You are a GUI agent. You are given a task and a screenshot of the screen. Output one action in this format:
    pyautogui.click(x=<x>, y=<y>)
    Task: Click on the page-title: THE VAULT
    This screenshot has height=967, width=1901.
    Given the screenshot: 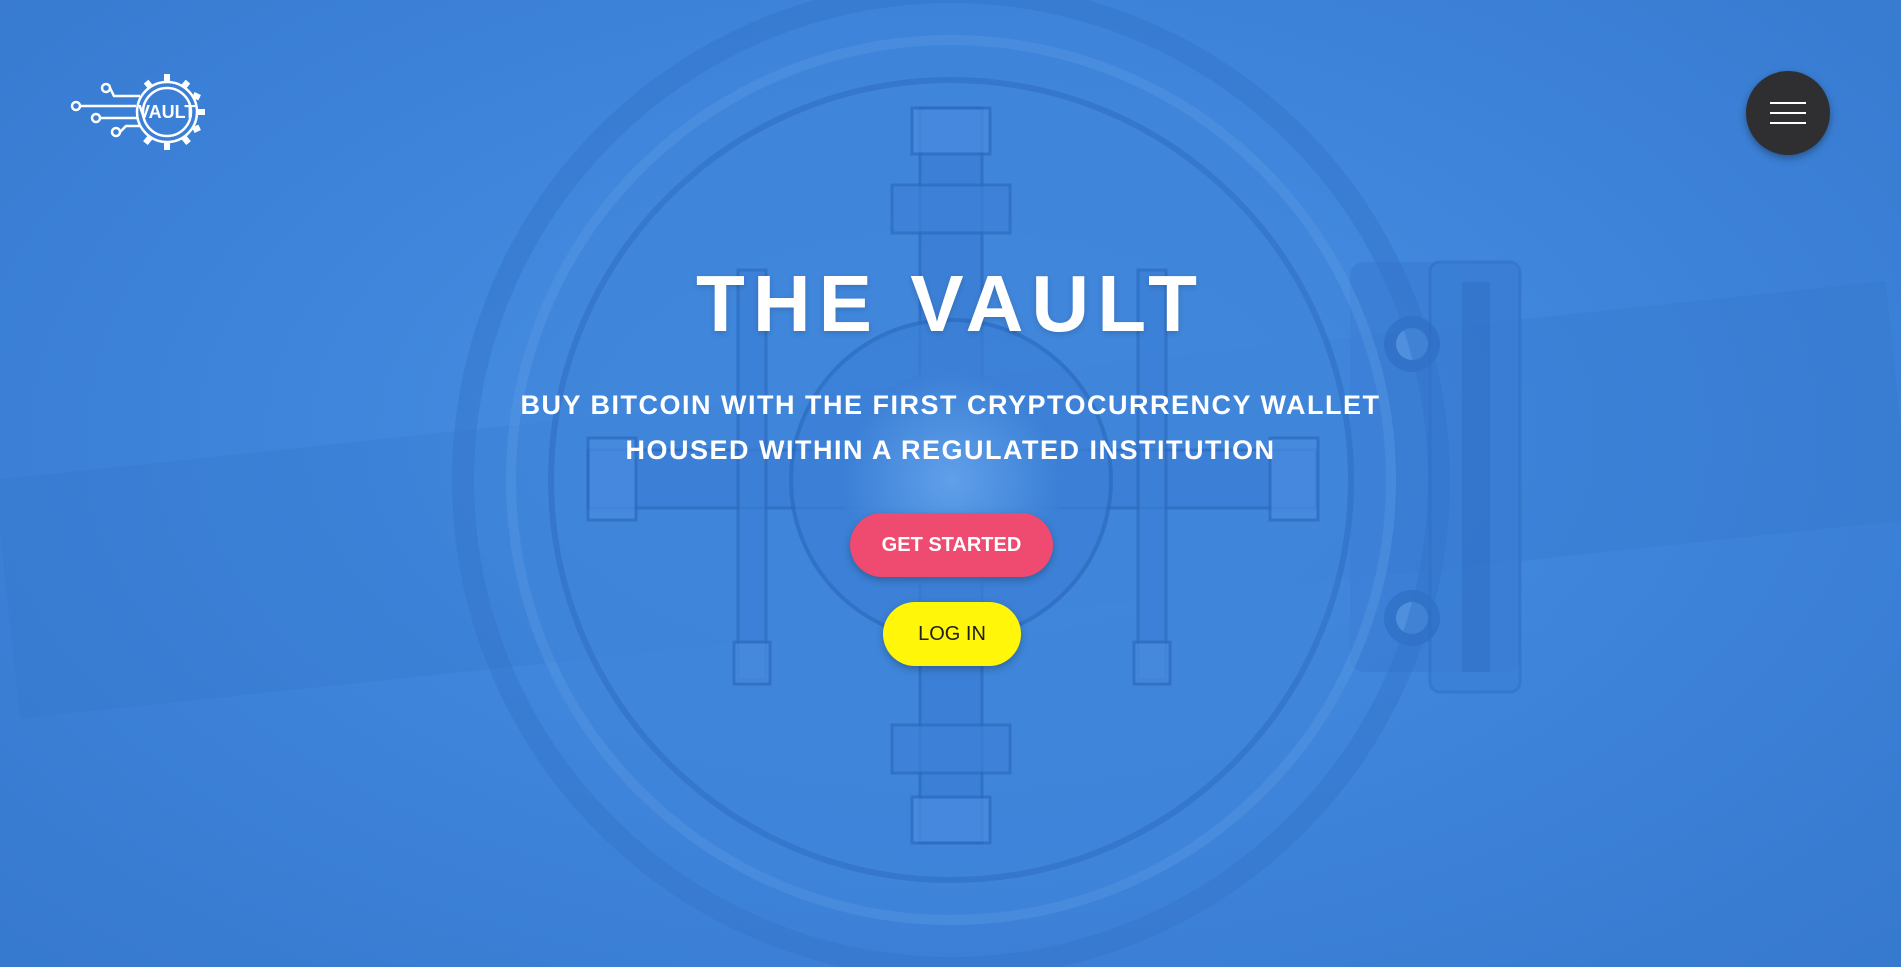 What is the action you would take?
    pyautogui.click(x=950, y=303)
    